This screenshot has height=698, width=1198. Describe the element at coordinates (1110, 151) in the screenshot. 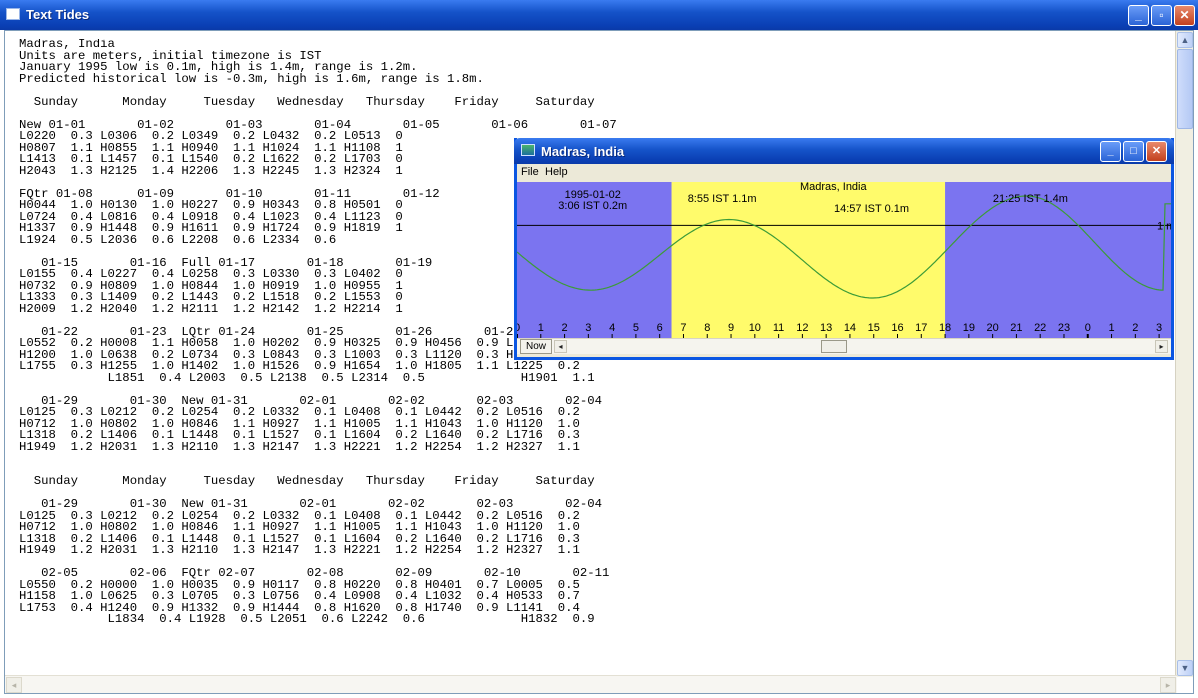

I see `popup-minimize-button: _` at that location.